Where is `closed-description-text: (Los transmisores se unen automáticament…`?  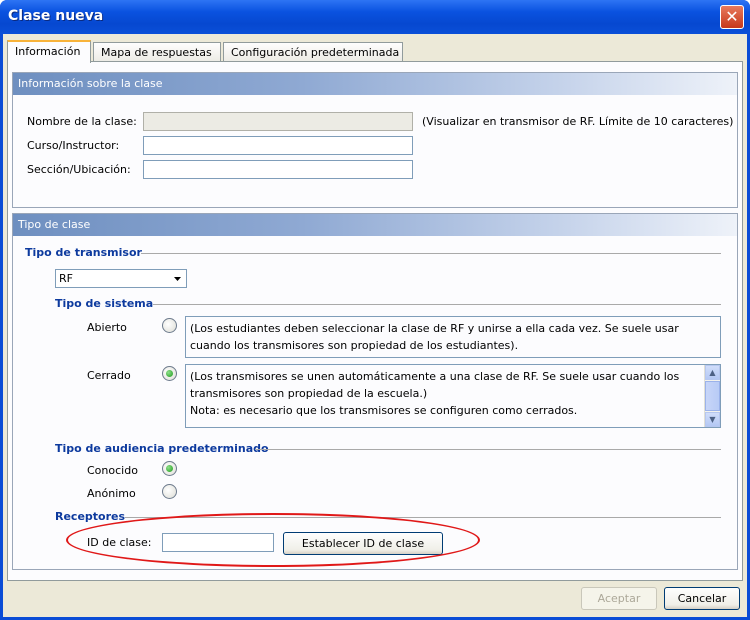
closed-description-text: (Los transmisores se unen automáticament… is located at coordinates (435, 385).